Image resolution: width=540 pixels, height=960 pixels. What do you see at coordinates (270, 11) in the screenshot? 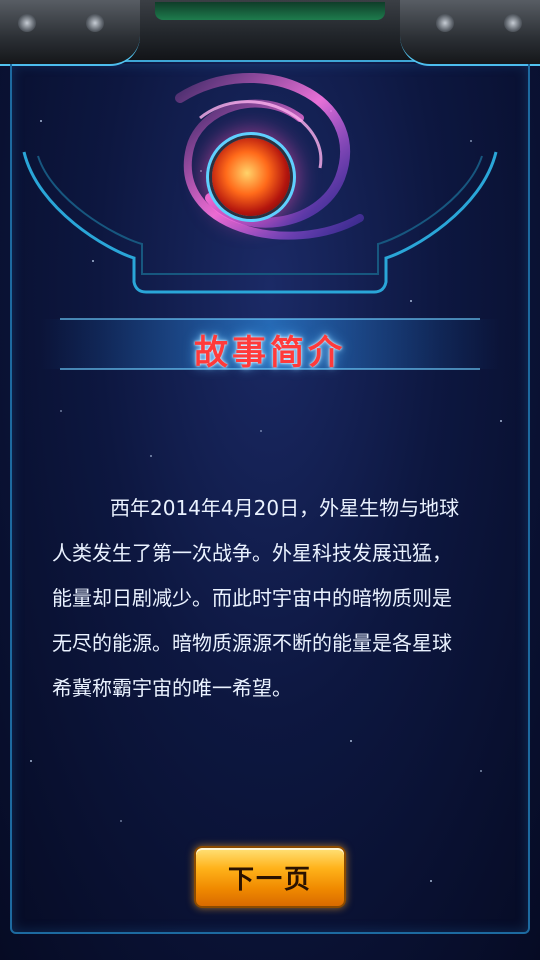
I see `frame-green-slot` at bounding box center [270, 11].